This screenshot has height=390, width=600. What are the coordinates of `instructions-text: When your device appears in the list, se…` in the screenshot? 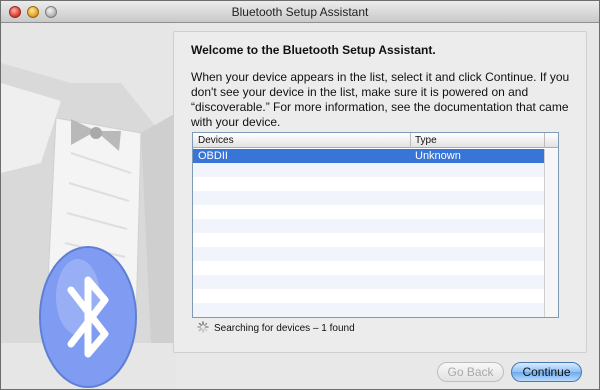 It's located at (380, 99).